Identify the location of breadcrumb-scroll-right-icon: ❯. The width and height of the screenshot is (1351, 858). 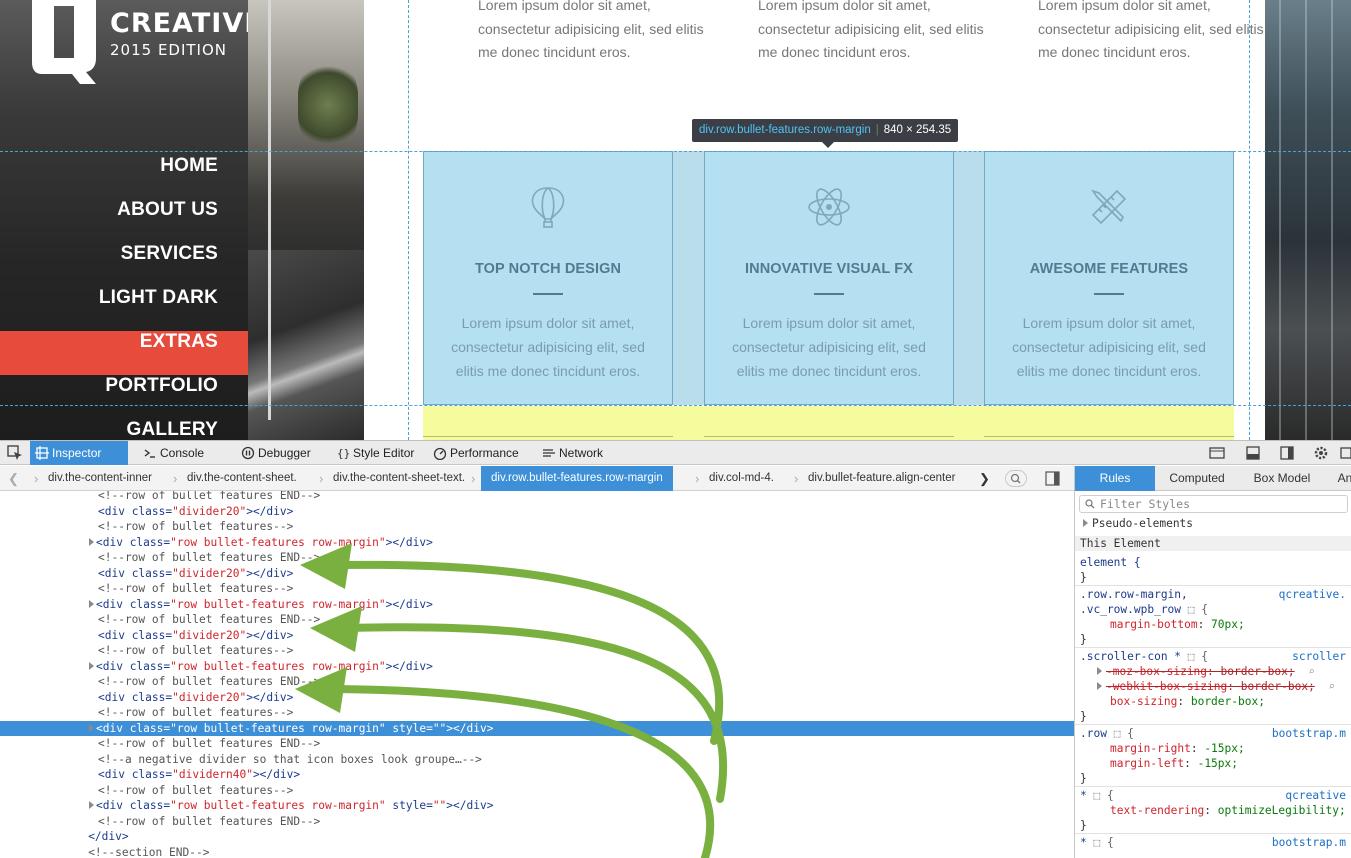
(984, 478).